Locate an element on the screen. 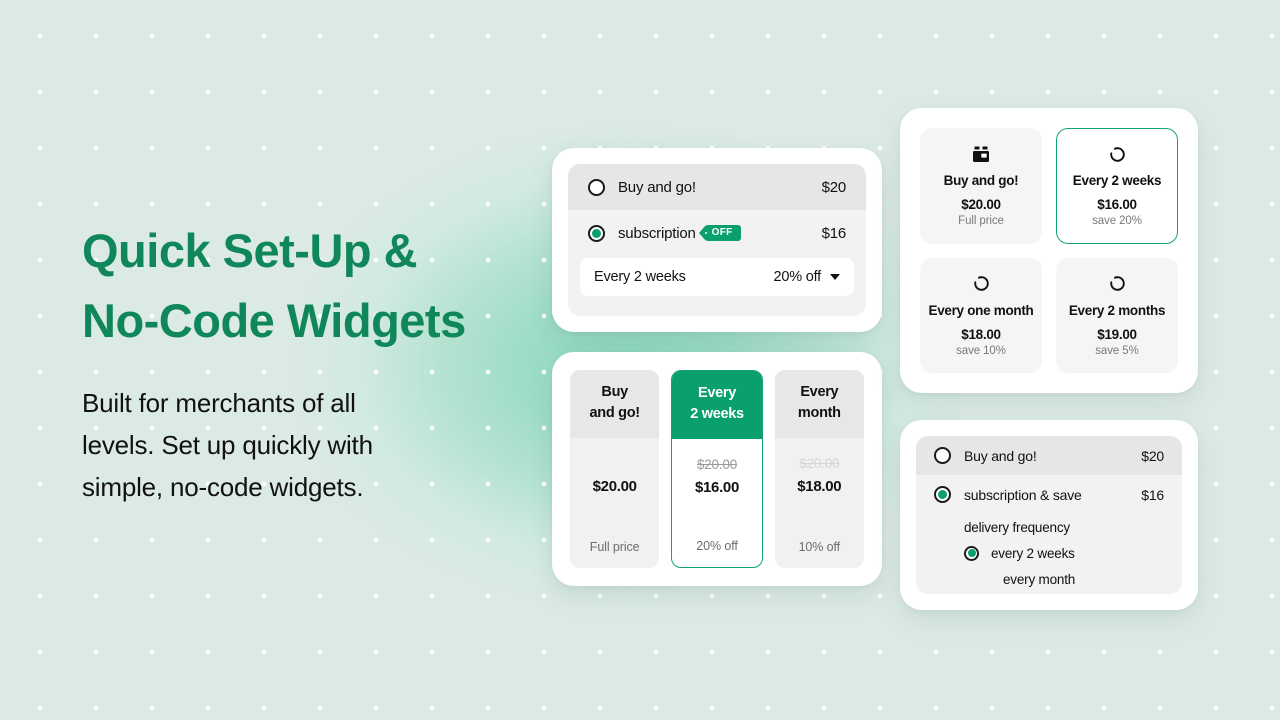  plan-note: 10% off is located at coordinates (819, 547).